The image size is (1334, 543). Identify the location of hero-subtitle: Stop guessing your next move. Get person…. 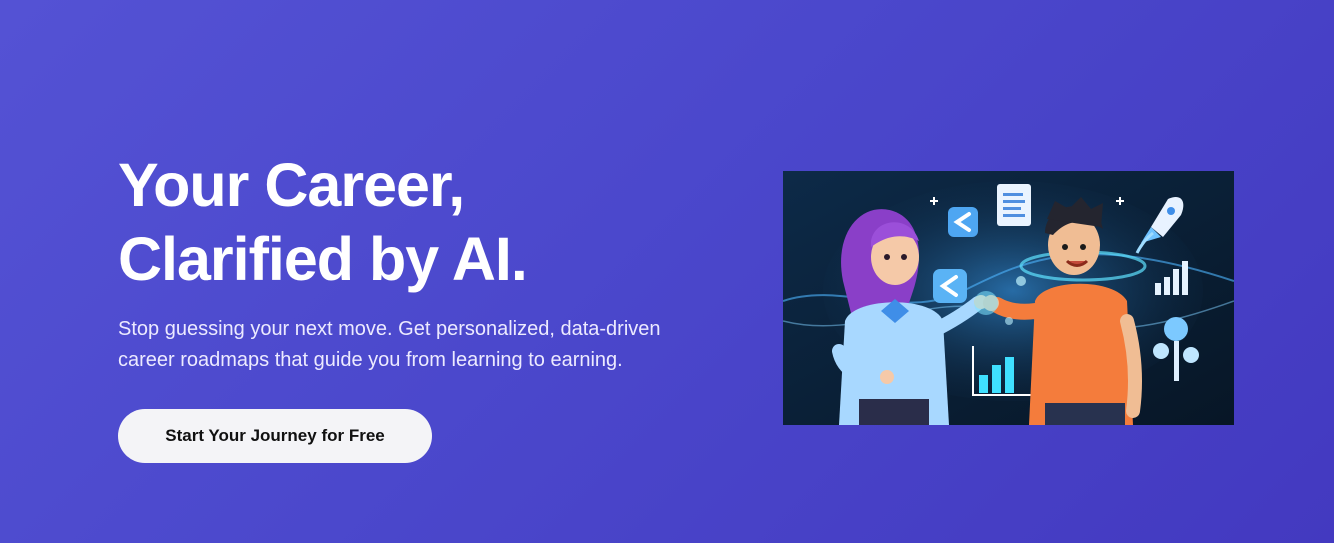
(389, 344).